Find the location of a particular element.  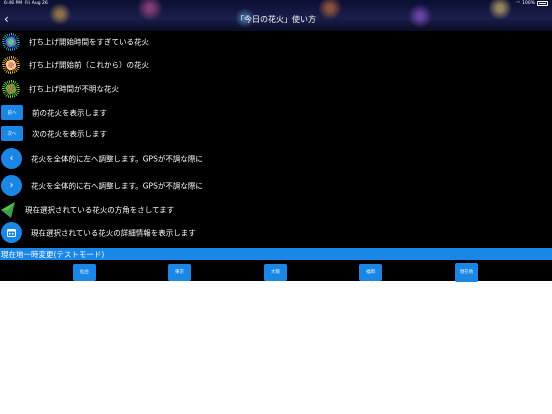

direction-arrow-icon is located at coordinates (8, 210).